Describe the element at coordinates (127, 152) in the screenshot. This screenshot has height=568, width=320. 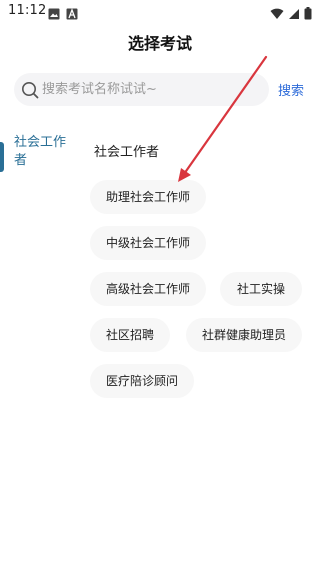
I see `category-title: 社会工作者` at that location.